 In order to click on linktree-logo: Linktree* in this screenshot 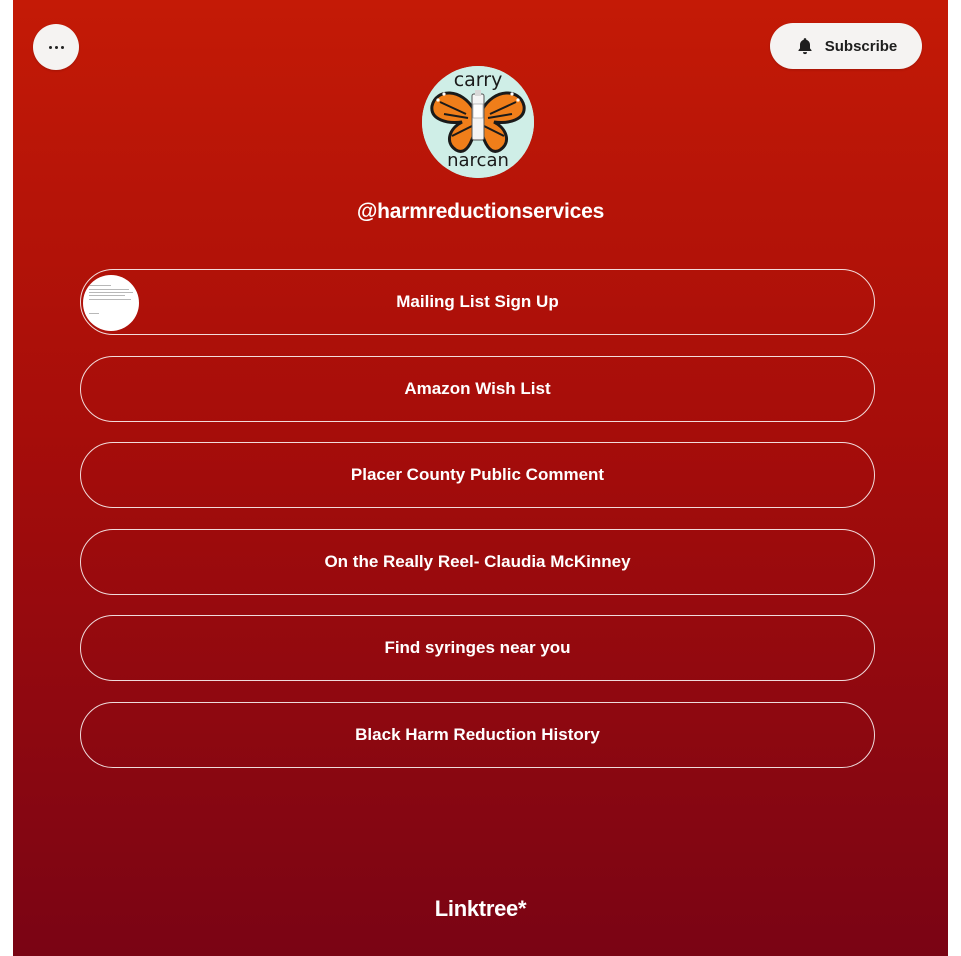, I will do `click(480, 909)`.